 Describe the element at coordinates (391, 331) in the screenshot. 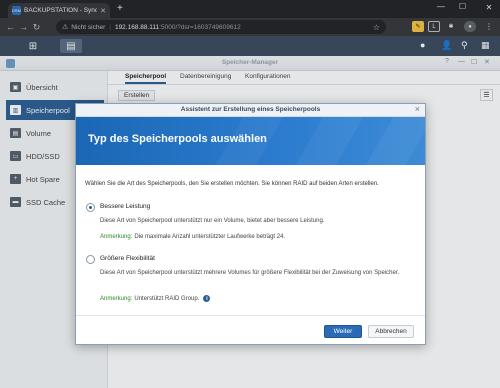

I see `cancel-button: Abbrechen` at that location.